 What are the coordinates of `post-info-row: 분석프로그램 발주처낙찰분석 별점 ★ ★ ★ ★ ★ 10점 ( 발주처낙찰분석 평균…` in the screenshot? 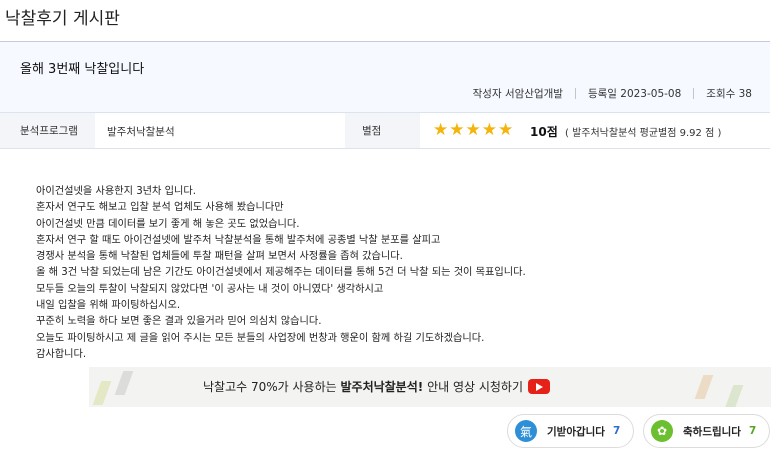 It's located at (385, 131).